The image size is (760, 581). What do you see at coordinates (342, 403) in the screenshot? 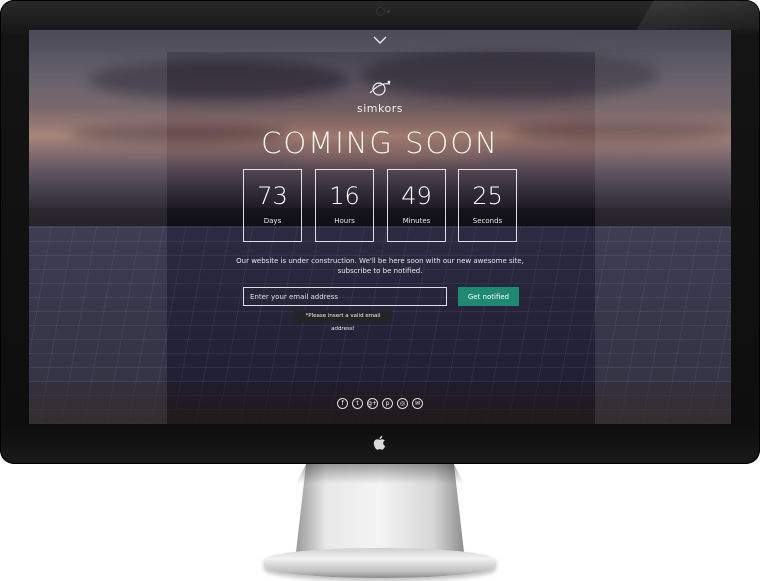
I see `facebook-icon: f` at bounding box center [342, 403].